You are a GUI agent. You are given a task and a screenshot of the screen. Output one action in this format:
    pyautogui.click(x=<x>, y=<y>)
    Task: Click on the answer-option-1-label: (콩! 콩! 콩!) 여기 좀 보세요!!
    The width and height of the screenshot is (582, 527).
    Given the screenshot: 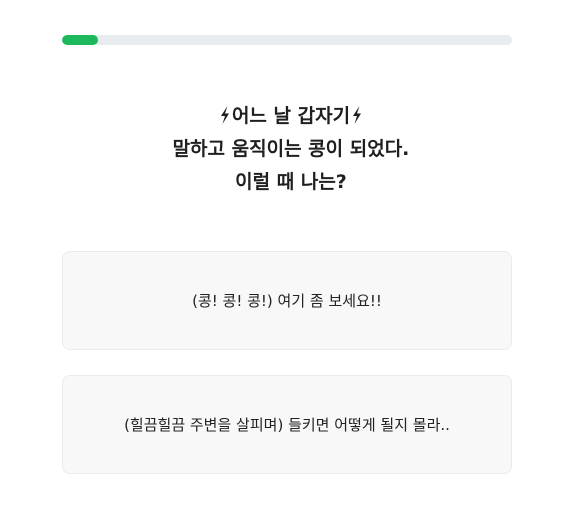 What is the action you would take?
    pyautogui.click(x=287, y=301)
    